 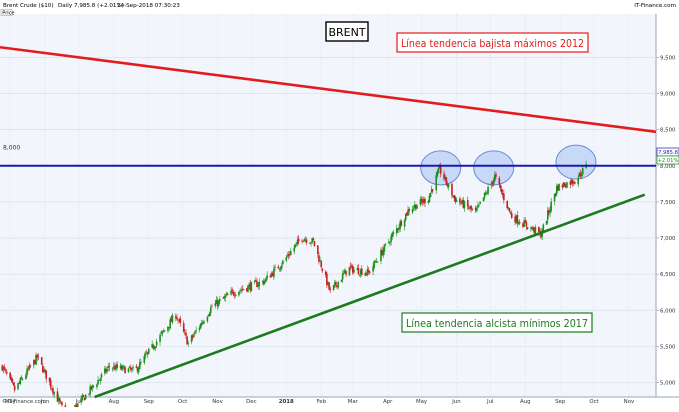 What do you see at coordinates (525, 402) in the screenshot?
I see `month-label: Aug` at bounding box center [525, 402].